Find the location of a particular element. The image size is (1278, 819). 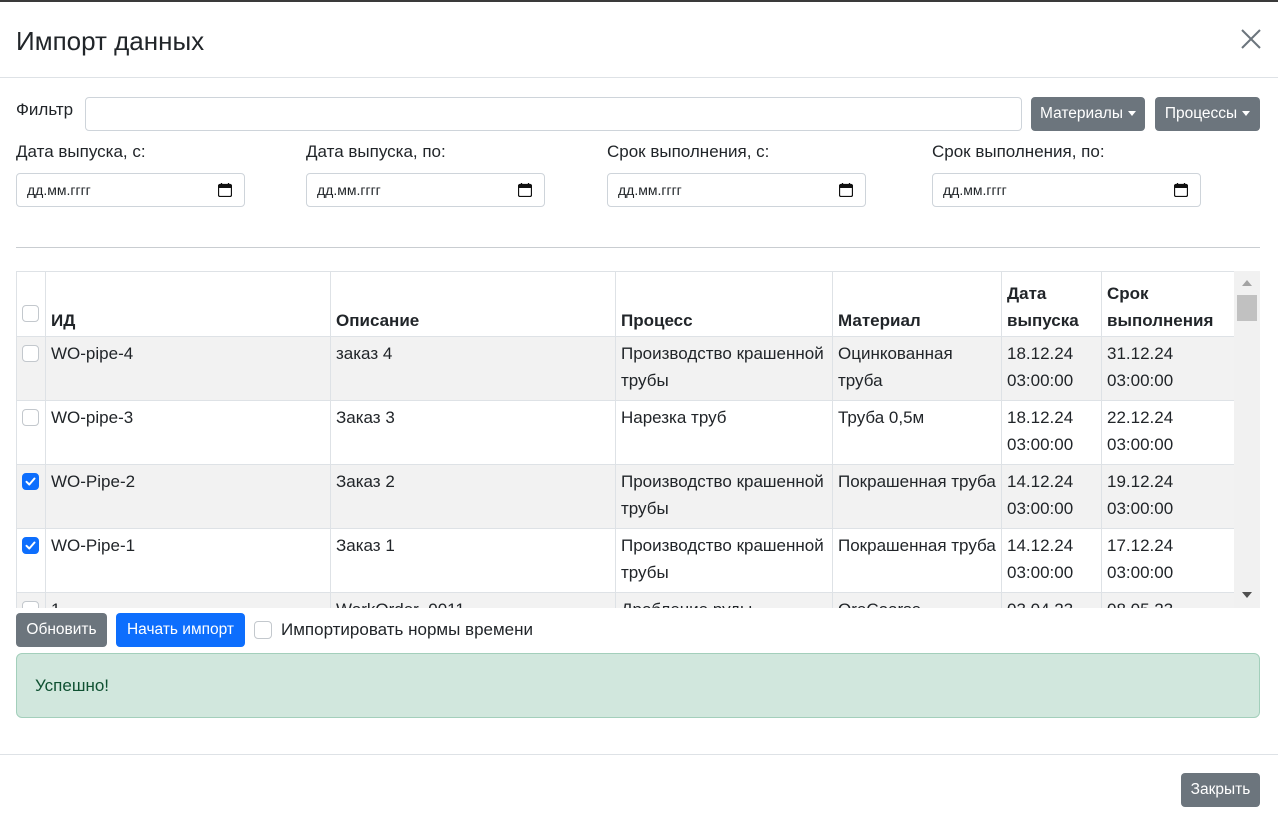

refresh-button: Обновить is located at coordinates (61, 630).